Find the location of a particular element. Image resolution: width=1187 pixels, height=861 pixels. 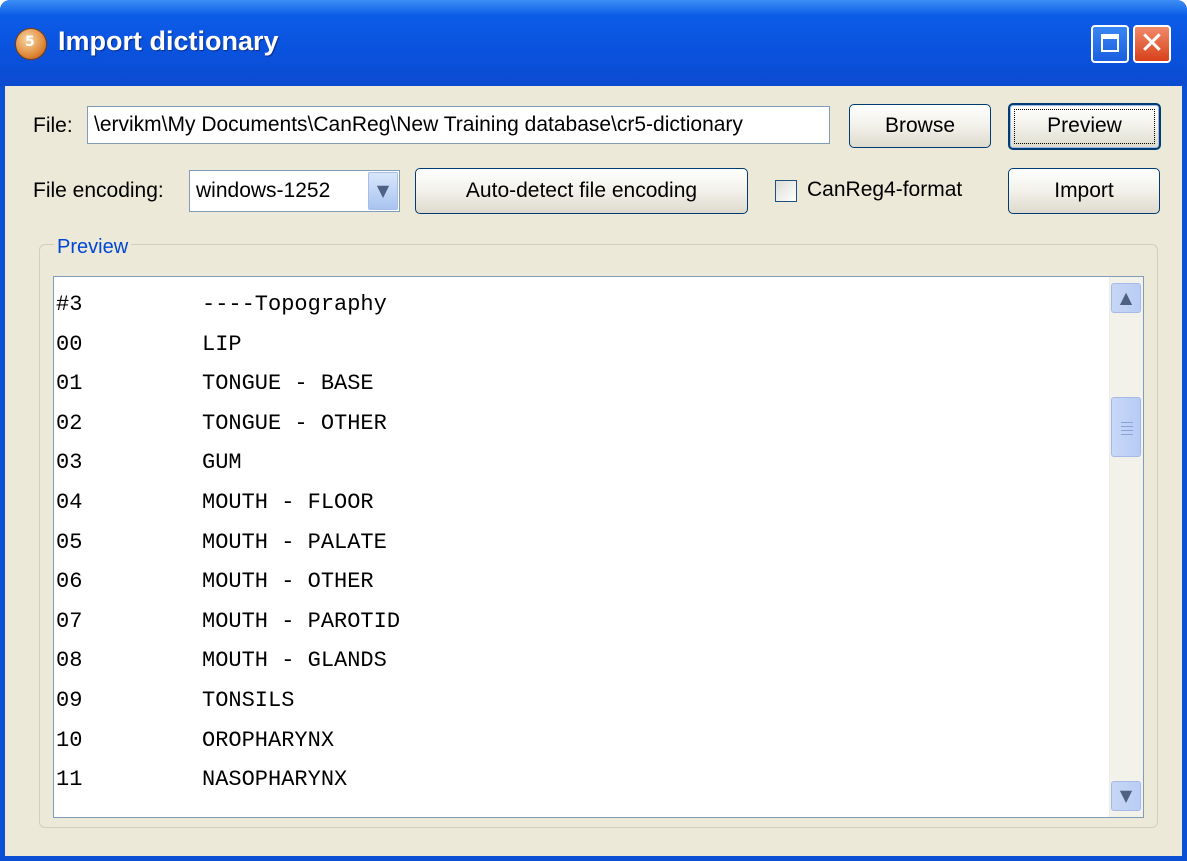

dictionary-description: NASOPHARYNX is located at coordinates (275, 780).